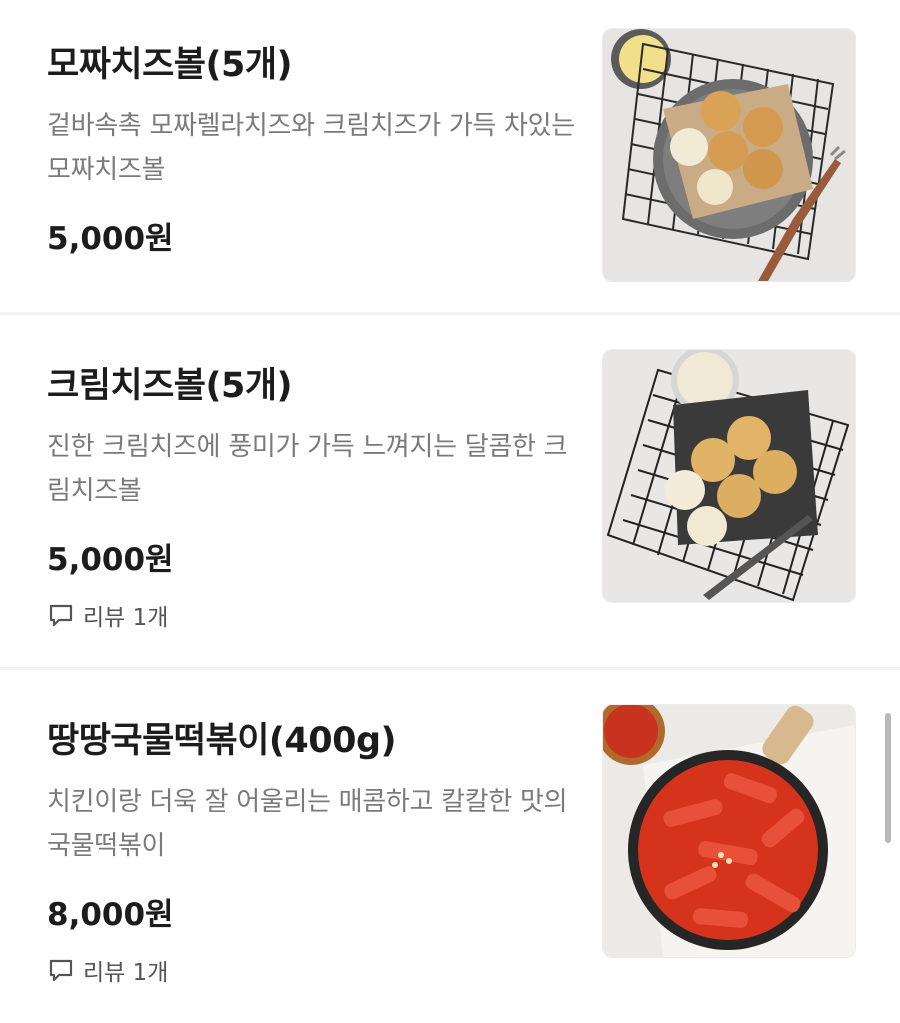 The width and height of the screenshot is (900, 1023). I want to click on menu-item-title: 땅땅국물떡볶이(400g), so click(222, 741).